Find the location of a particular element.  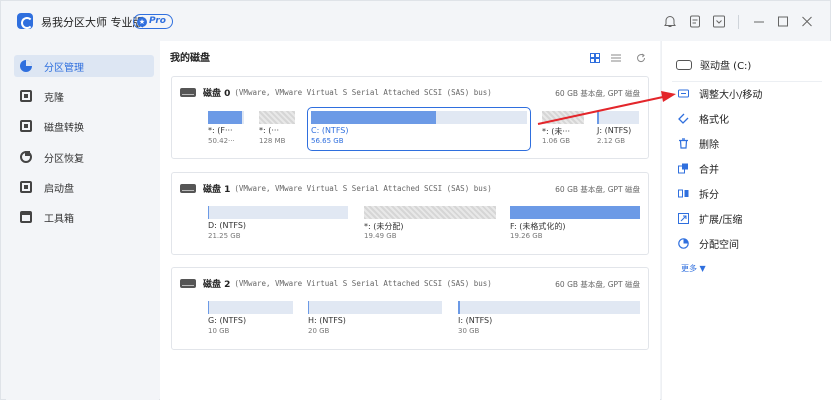

partition-recovery-icon is located at coordinates (26, 157).